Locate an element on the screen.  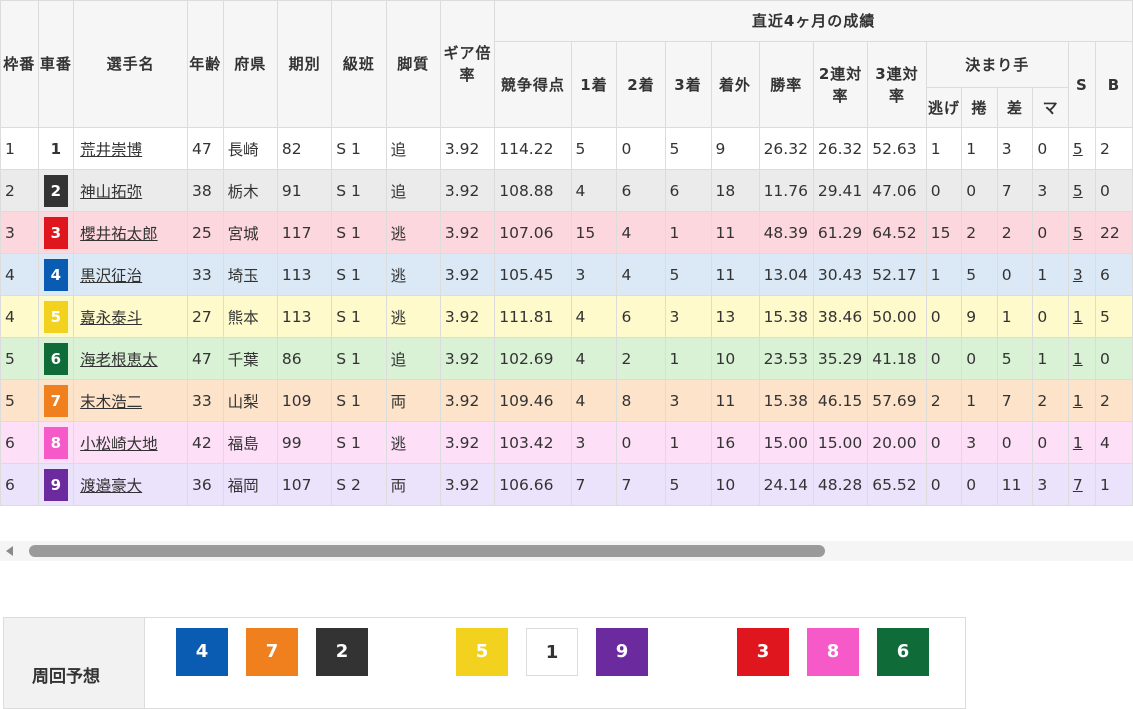
cell-ren2: 30.43 is located at coordinates (840, 274).